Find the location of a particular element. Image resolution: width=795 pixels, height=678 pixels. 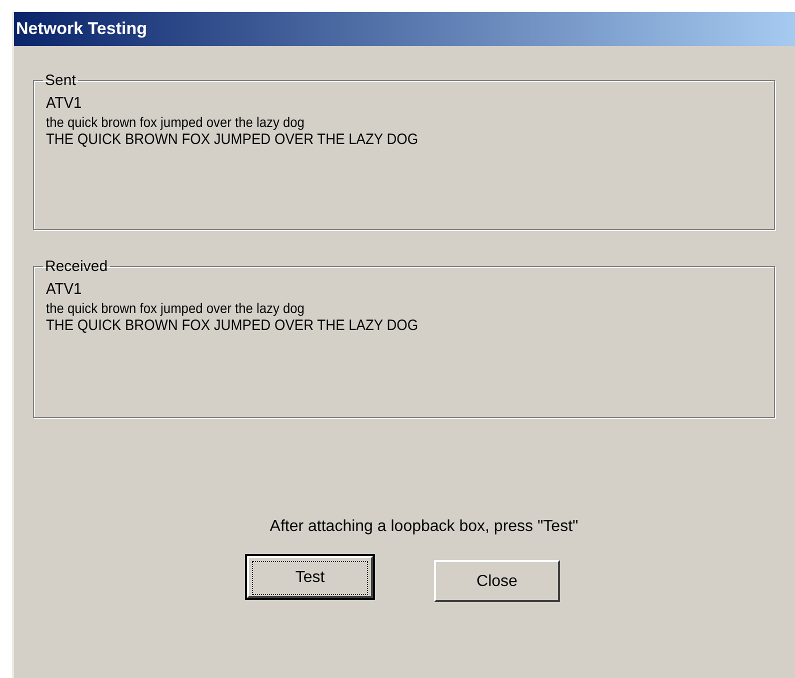

group-label: Received is located at coordinates (76, 266).